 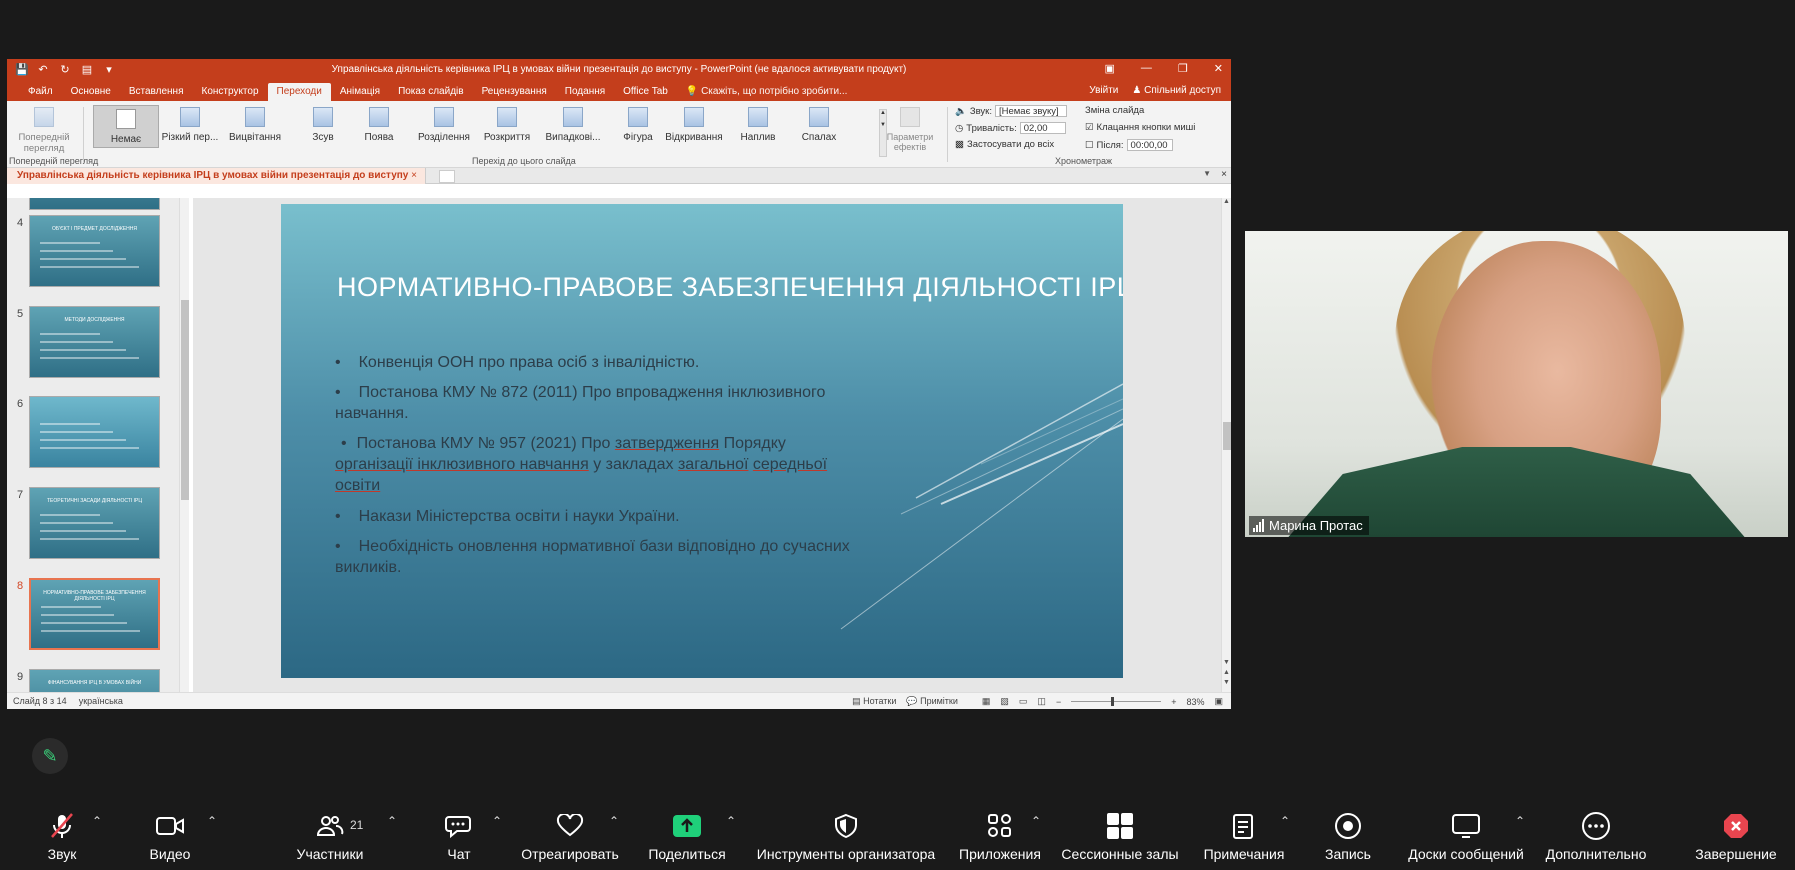 I want to click on slideshow-view-icon: ◫, so click(x=1041, y=701).